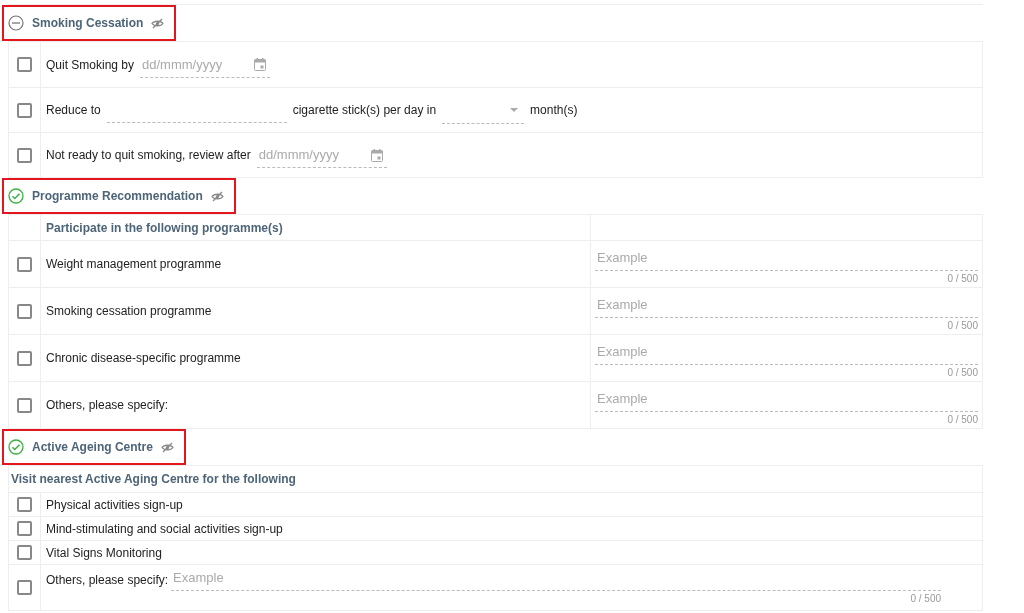 Image resolution: width=1024 pixels, height=613 pixels. What do you see at coordinates (107, 405) in the screenshot?
I see `programme-label: Others, please specify:` at bounding box center [107, 405].